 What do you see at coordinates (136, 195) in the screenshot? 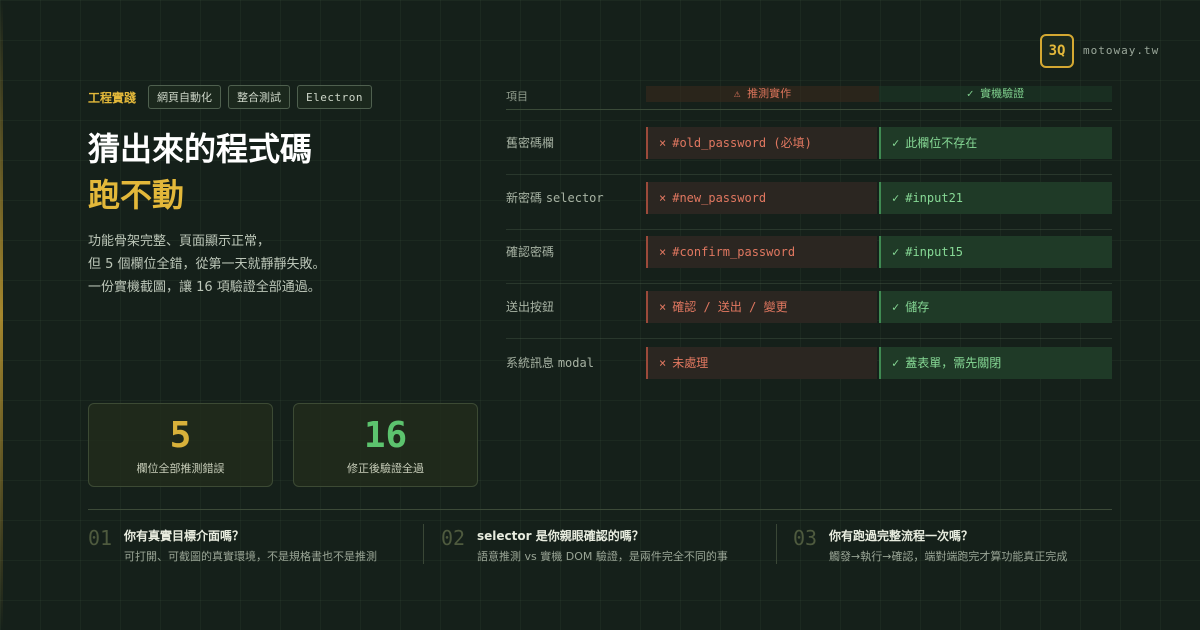
I see `title-line-2: 跑不動` at bounding box center [136, 195].